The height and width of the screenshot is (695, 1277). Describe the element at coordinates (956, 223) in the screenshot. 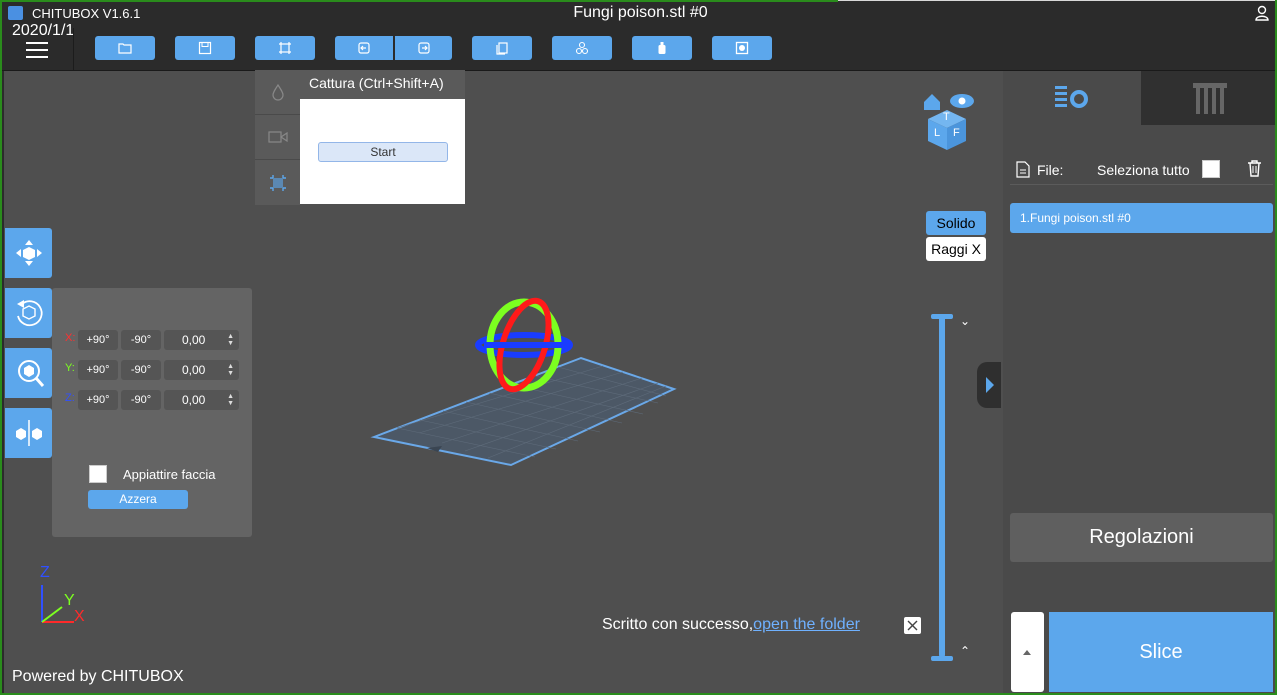

I see `view-solid-button: Solido` at that location.